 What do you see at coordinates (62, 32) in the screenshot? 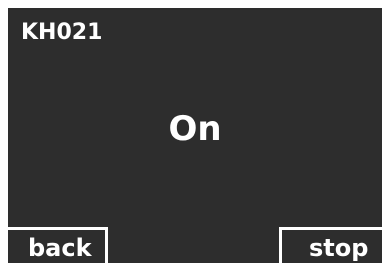
I see `device-id-label: KH021` at bounding box center [62, 32].